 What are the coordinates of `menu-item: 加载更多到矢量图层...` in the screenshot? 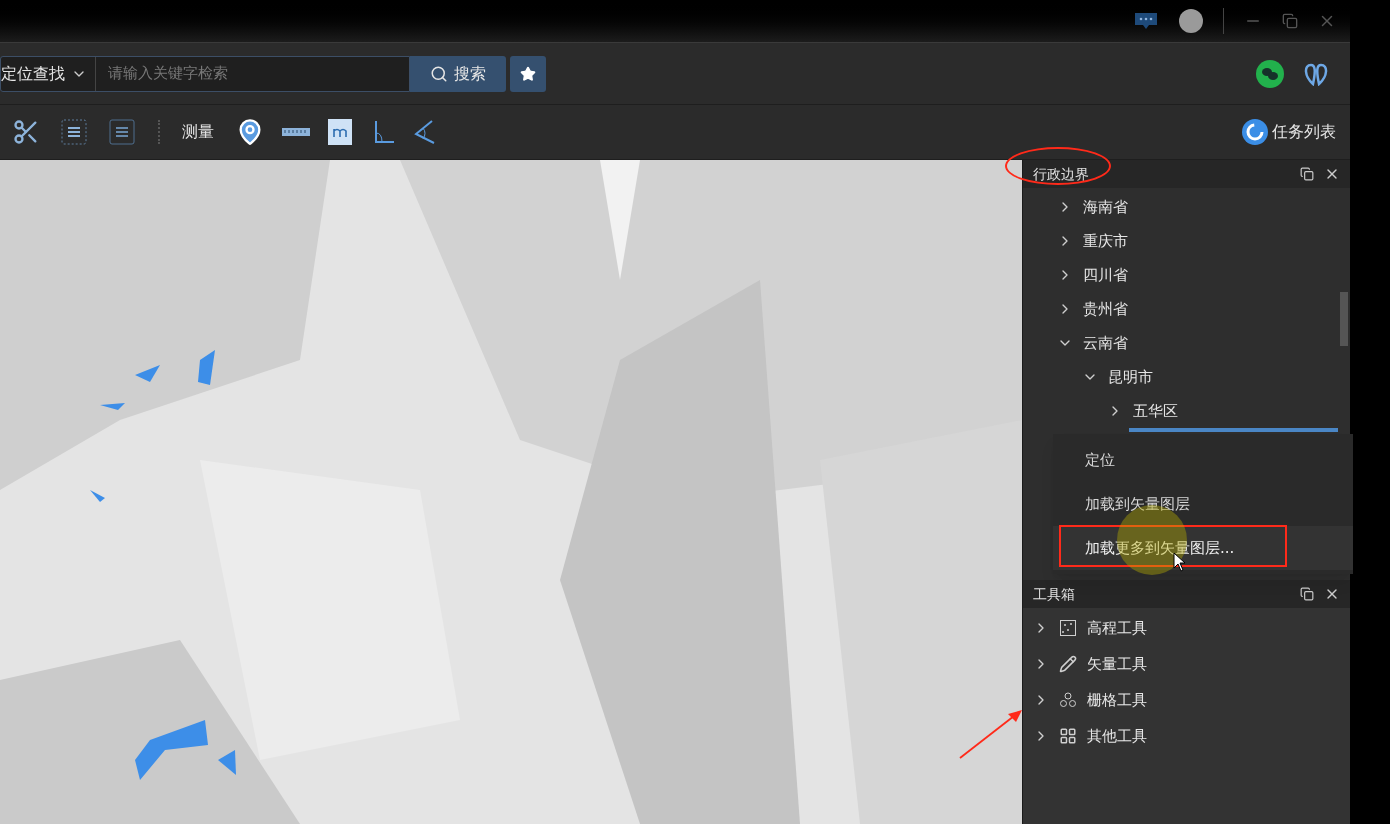 It's located at (1203, 548).